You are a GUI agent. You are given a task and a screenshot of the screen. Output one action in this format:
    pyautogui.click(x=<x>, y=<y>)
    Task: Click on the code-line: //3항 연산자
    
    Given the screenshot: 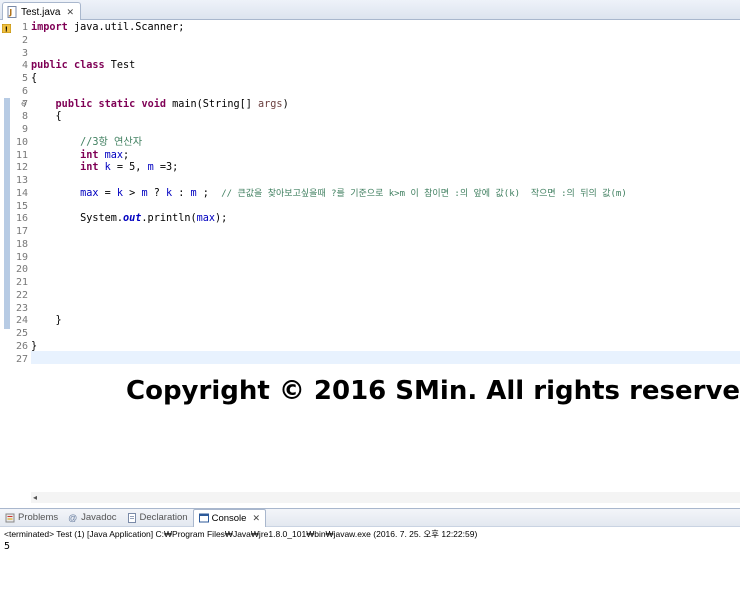 What is the action you would take?
    pyautogui.click(x=385, y=143)
    